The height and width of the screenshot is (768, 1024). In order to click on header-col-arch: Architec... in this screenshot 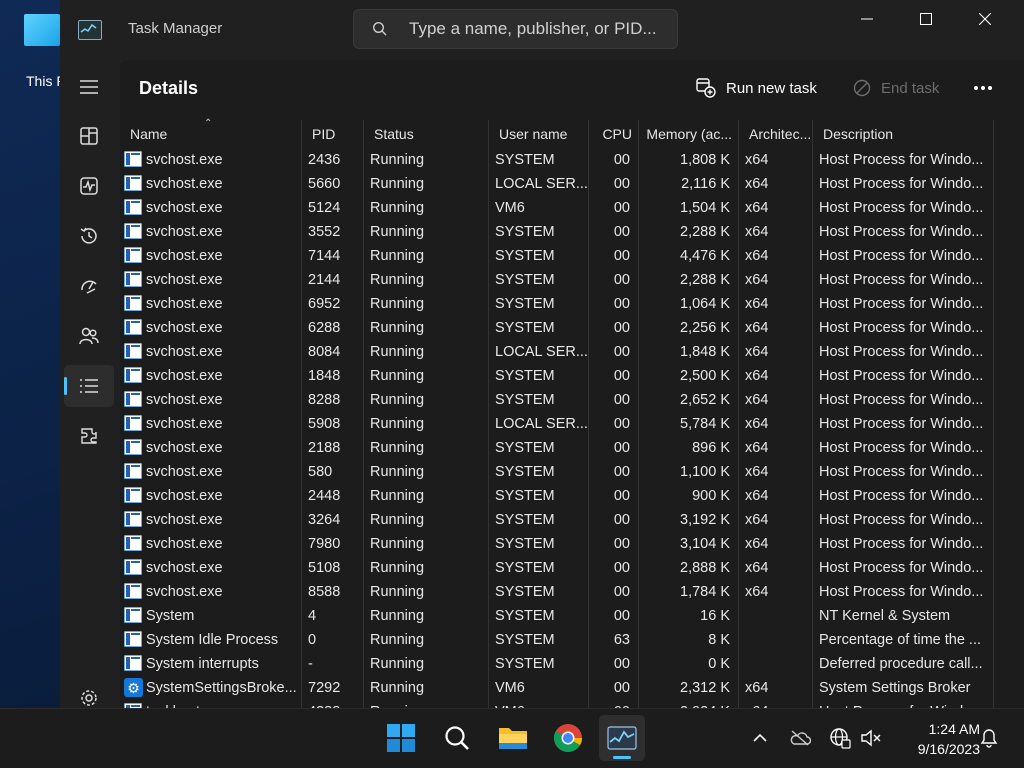, I will do `click(775, 134)`.